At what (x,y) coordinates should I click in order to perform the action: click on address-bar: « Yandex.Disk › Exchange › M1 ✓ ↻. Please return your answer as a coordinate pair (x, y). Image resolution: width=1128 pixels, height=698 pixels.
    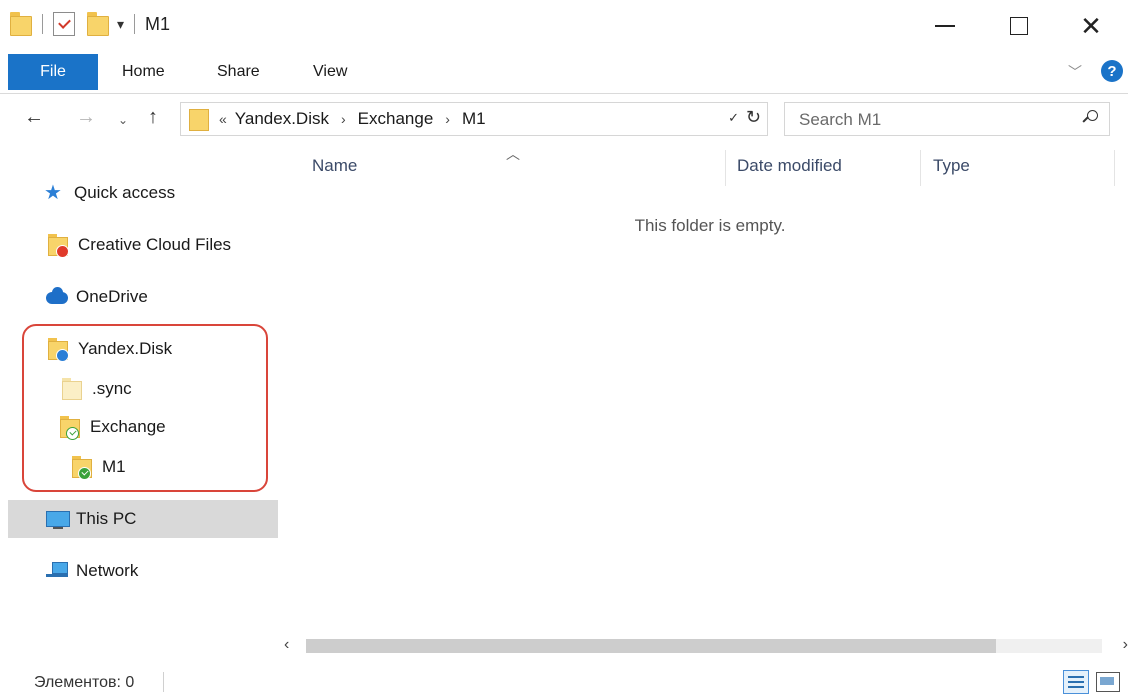
    Looking at the image, I should click on (474, 119).